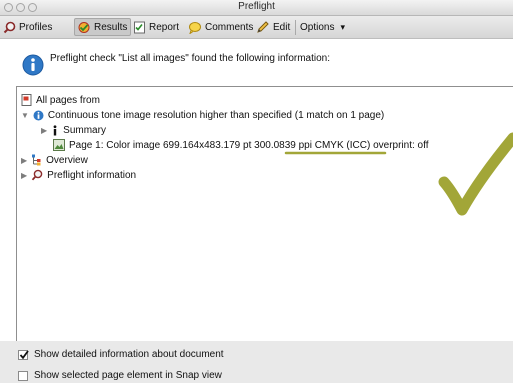  I want to click on report-label: Report, so click(164, 27).